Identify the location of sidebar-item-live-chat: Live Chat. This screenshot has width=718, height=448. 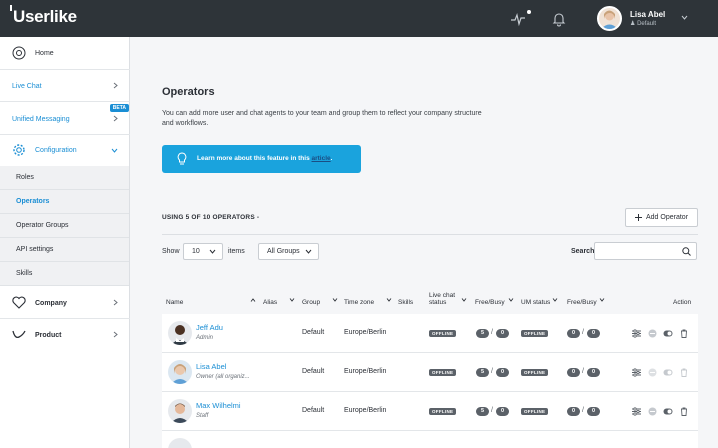
(65, 86).